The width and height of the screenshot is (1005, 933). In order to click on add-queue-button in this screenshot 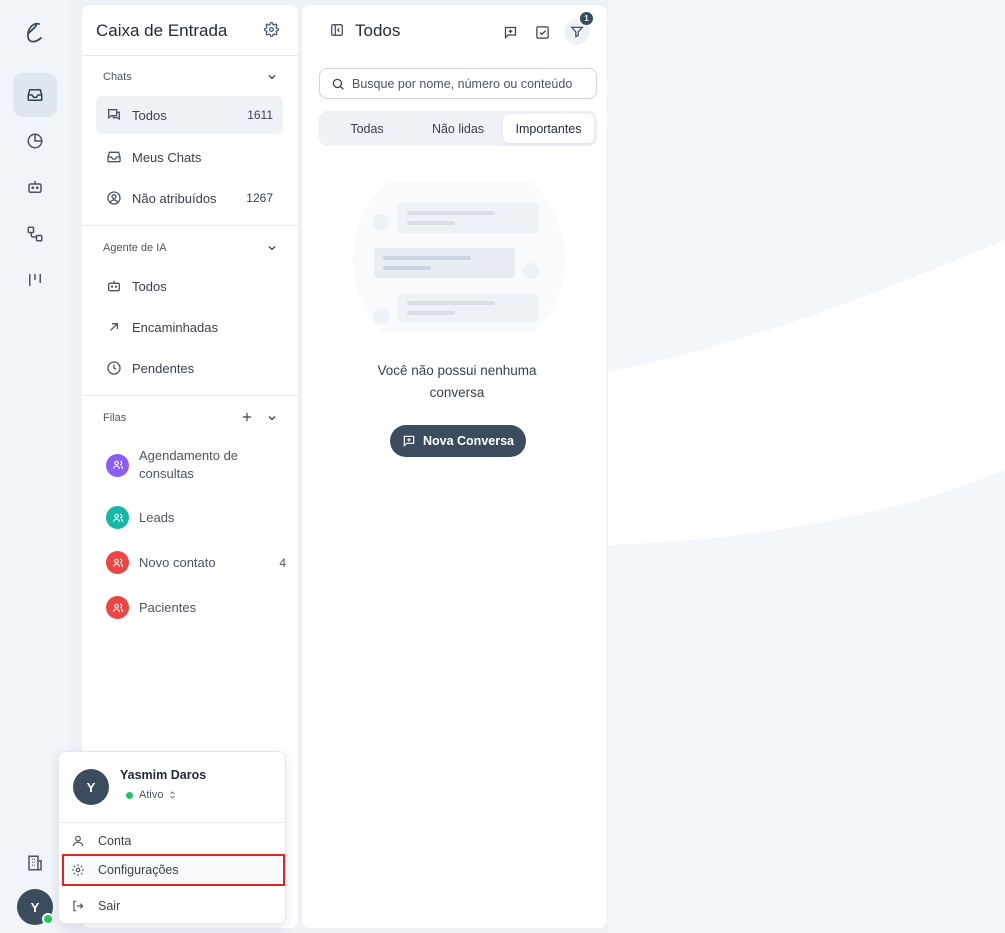, I will do `click(247, 417)`.